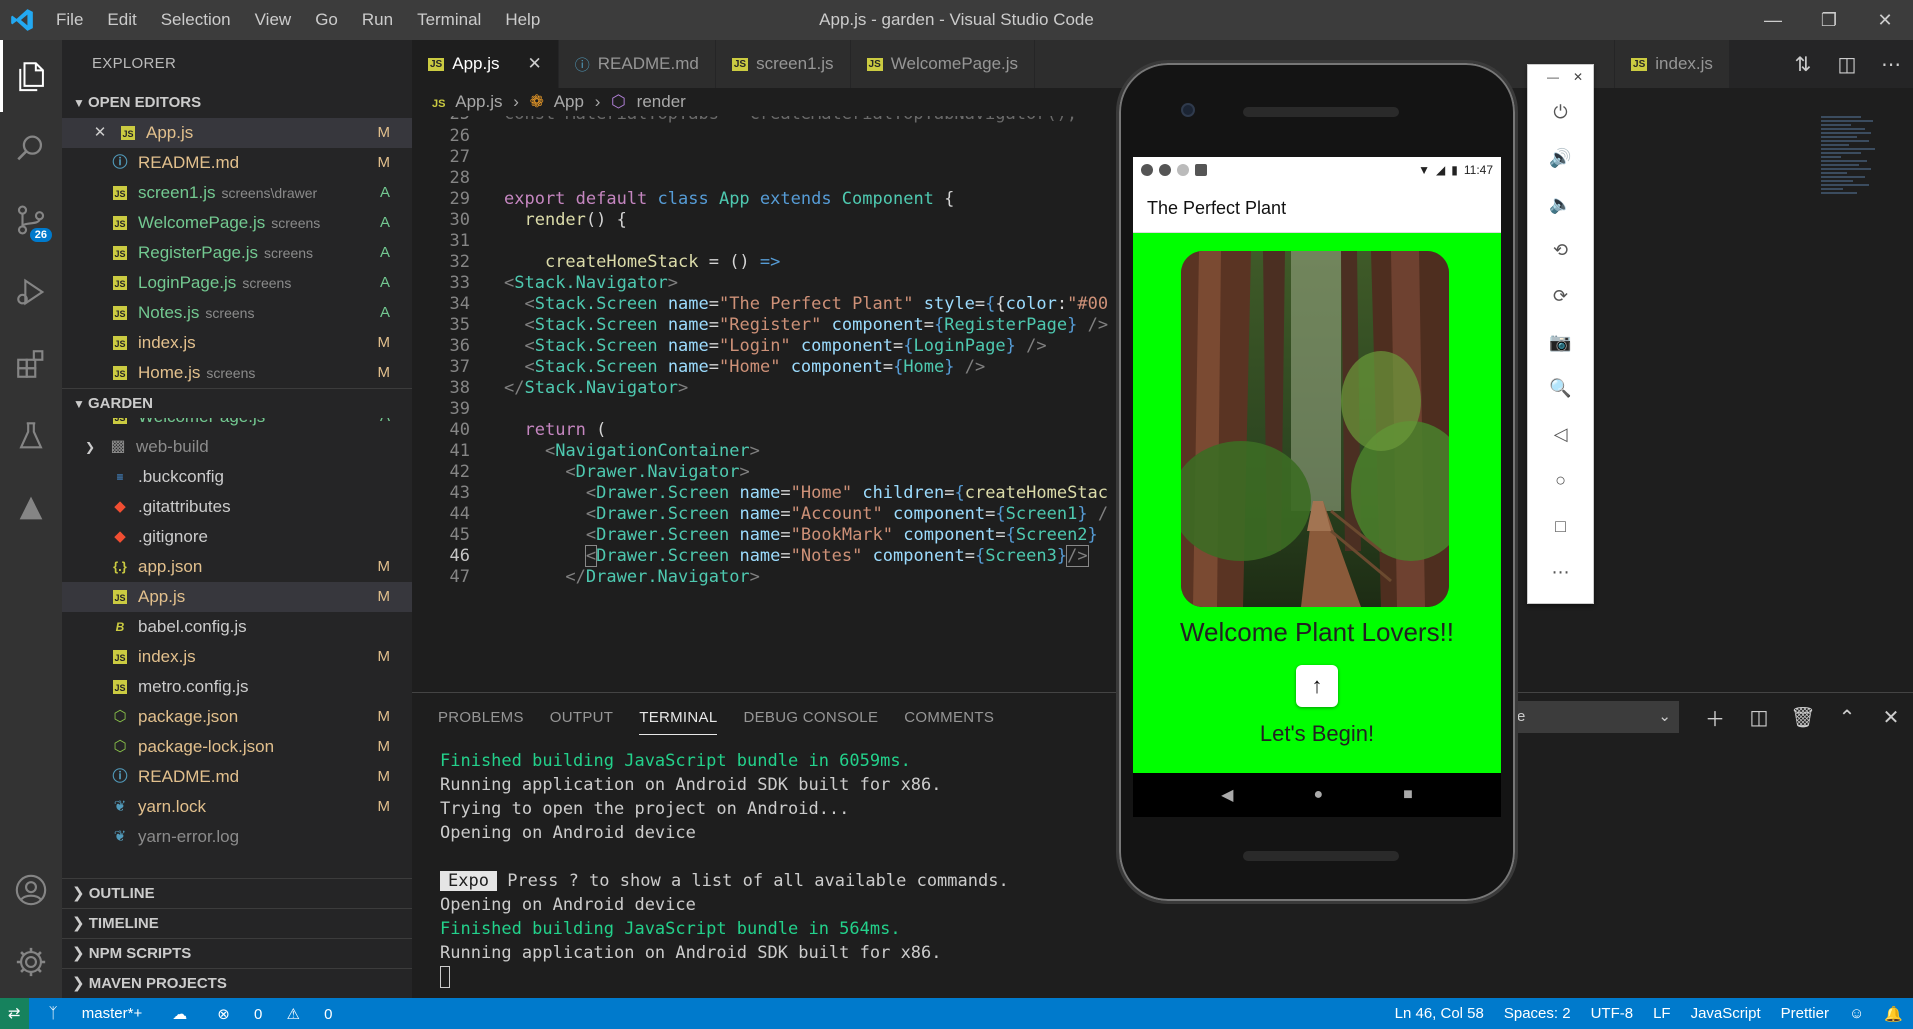 The width and height of the screenshot is (1913, 1029). What do you see at coordinates (31, 436) in the screenshot?
I see `testing-flask-icon` at bounding box center [31, 436].